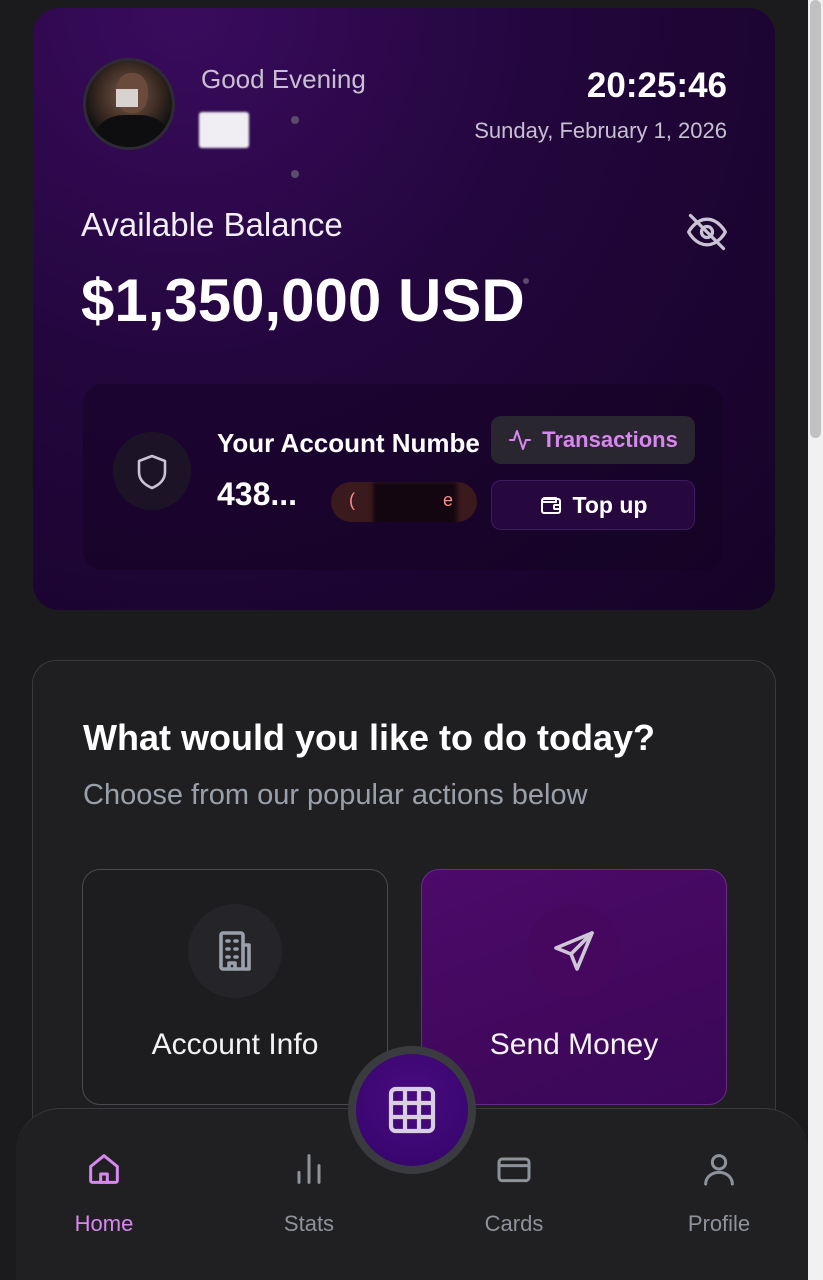  I want to click on send-money-tile: Send Money, so click(574, 987).